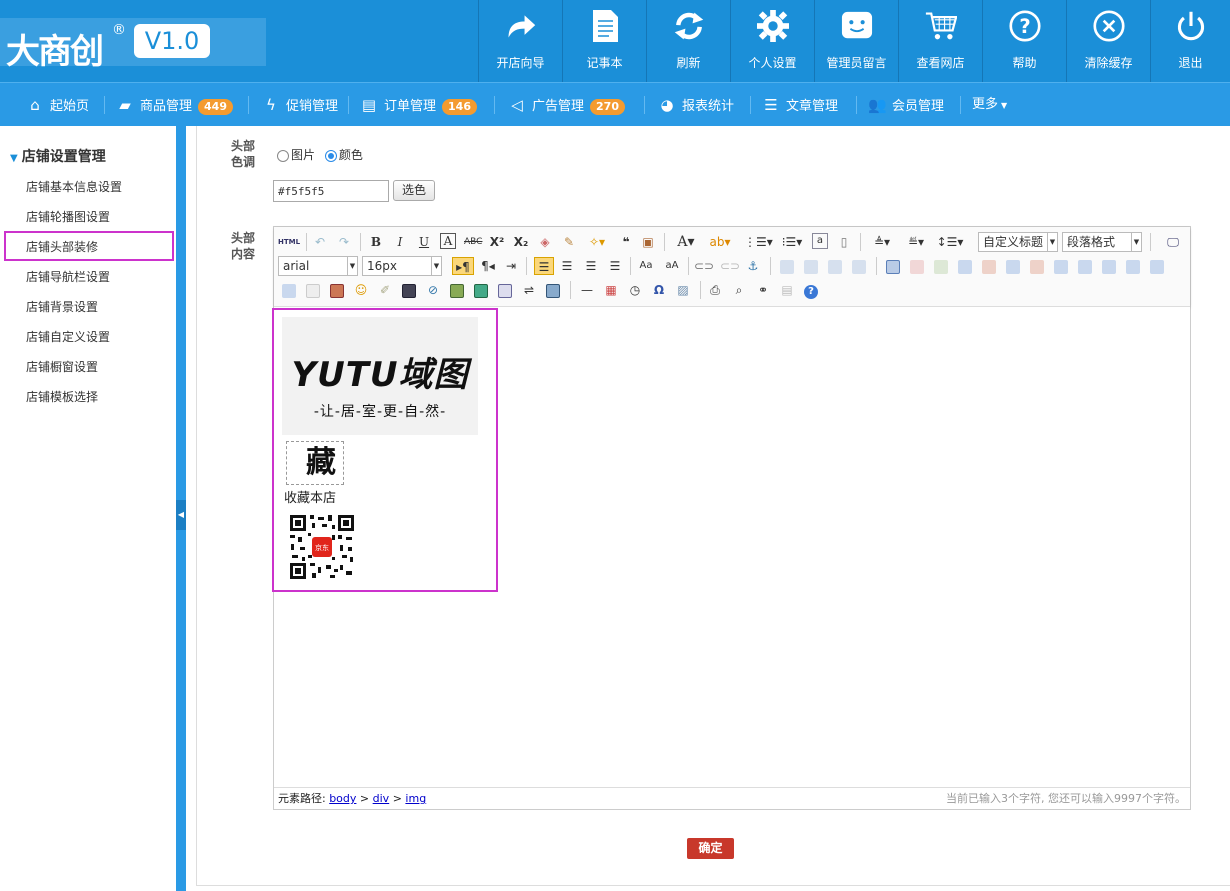 Image resolution: width=1230 pixels, height=891 pixels. What do you see at coordinates (820, 241) in the screenshot?
I see `select-all-icon: a` at bounding box center [820, 241].